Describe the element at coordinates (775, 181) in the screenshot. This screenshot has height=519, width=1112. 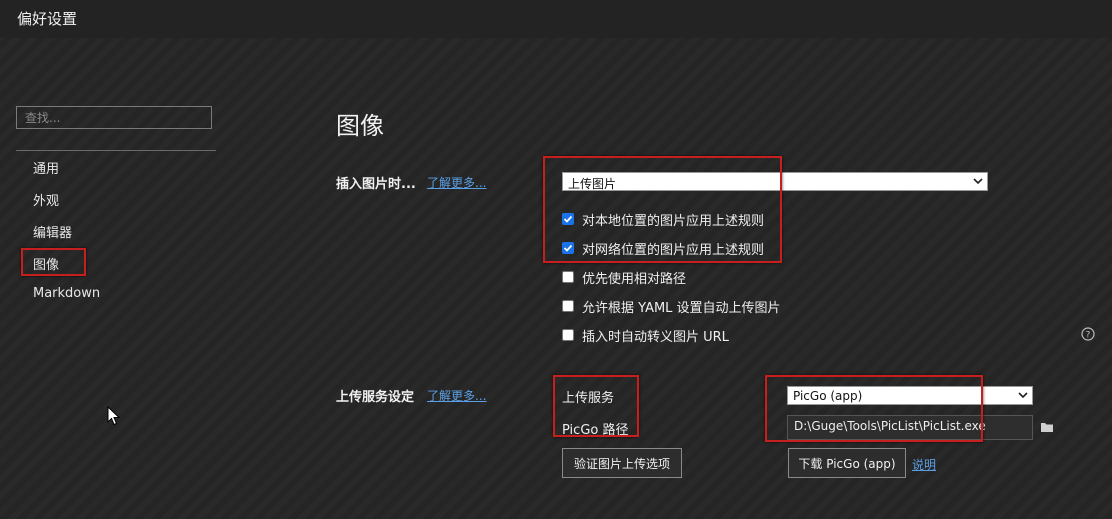
I see `insert-action-select: 上传图片` at that location.